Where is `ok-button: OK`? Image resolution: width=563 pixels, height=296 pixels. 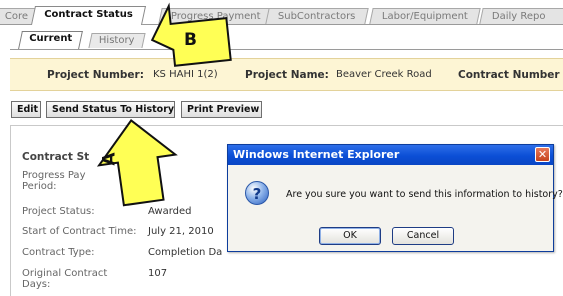
ok-button: OK is located at coordinates (350, 236).